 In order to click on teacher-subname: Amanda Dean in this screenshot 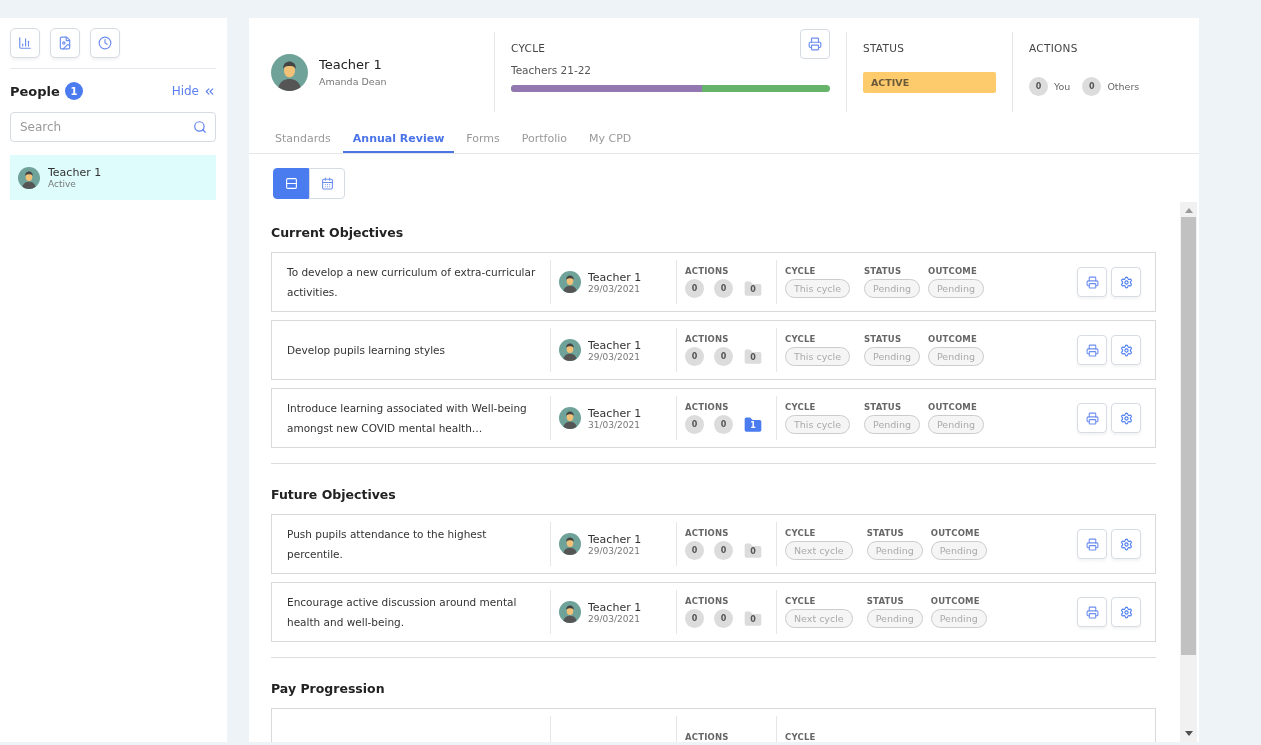, I will do `click(353, 81)`.